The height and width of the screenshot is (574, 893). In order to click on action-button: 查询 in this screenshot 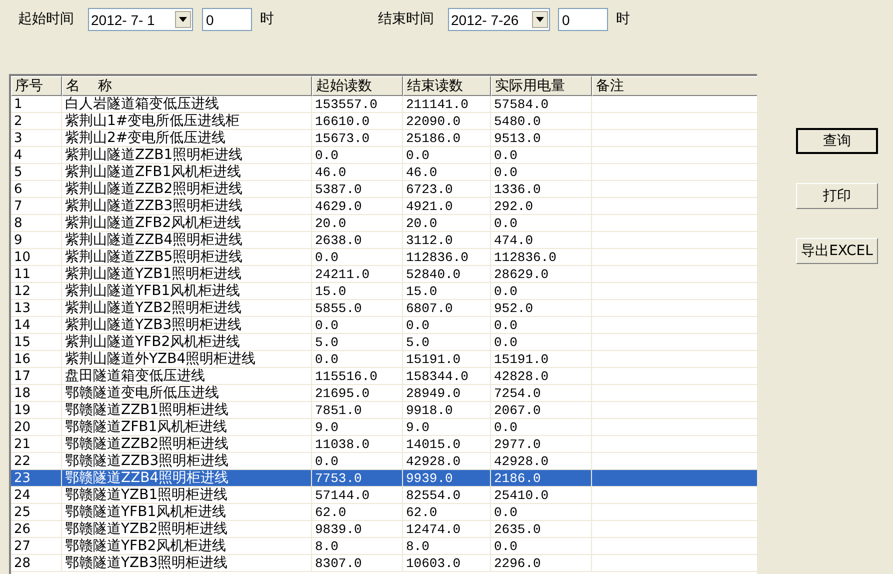, I will do `click(837, 141)`.